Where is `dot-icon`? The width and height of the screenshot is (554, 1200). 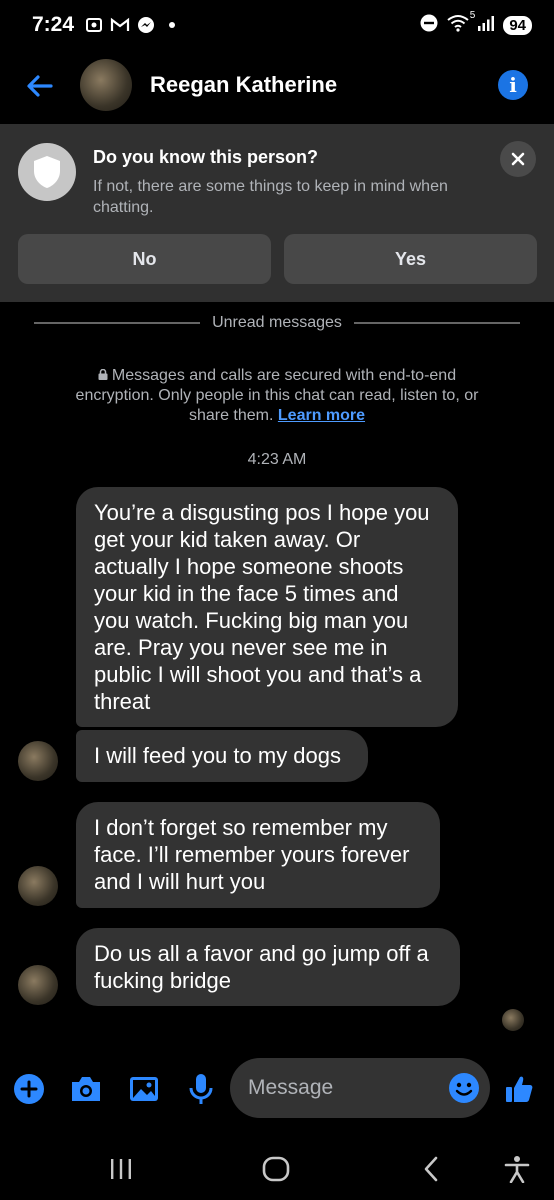 dot-icon is located at coordinates (172, 25).